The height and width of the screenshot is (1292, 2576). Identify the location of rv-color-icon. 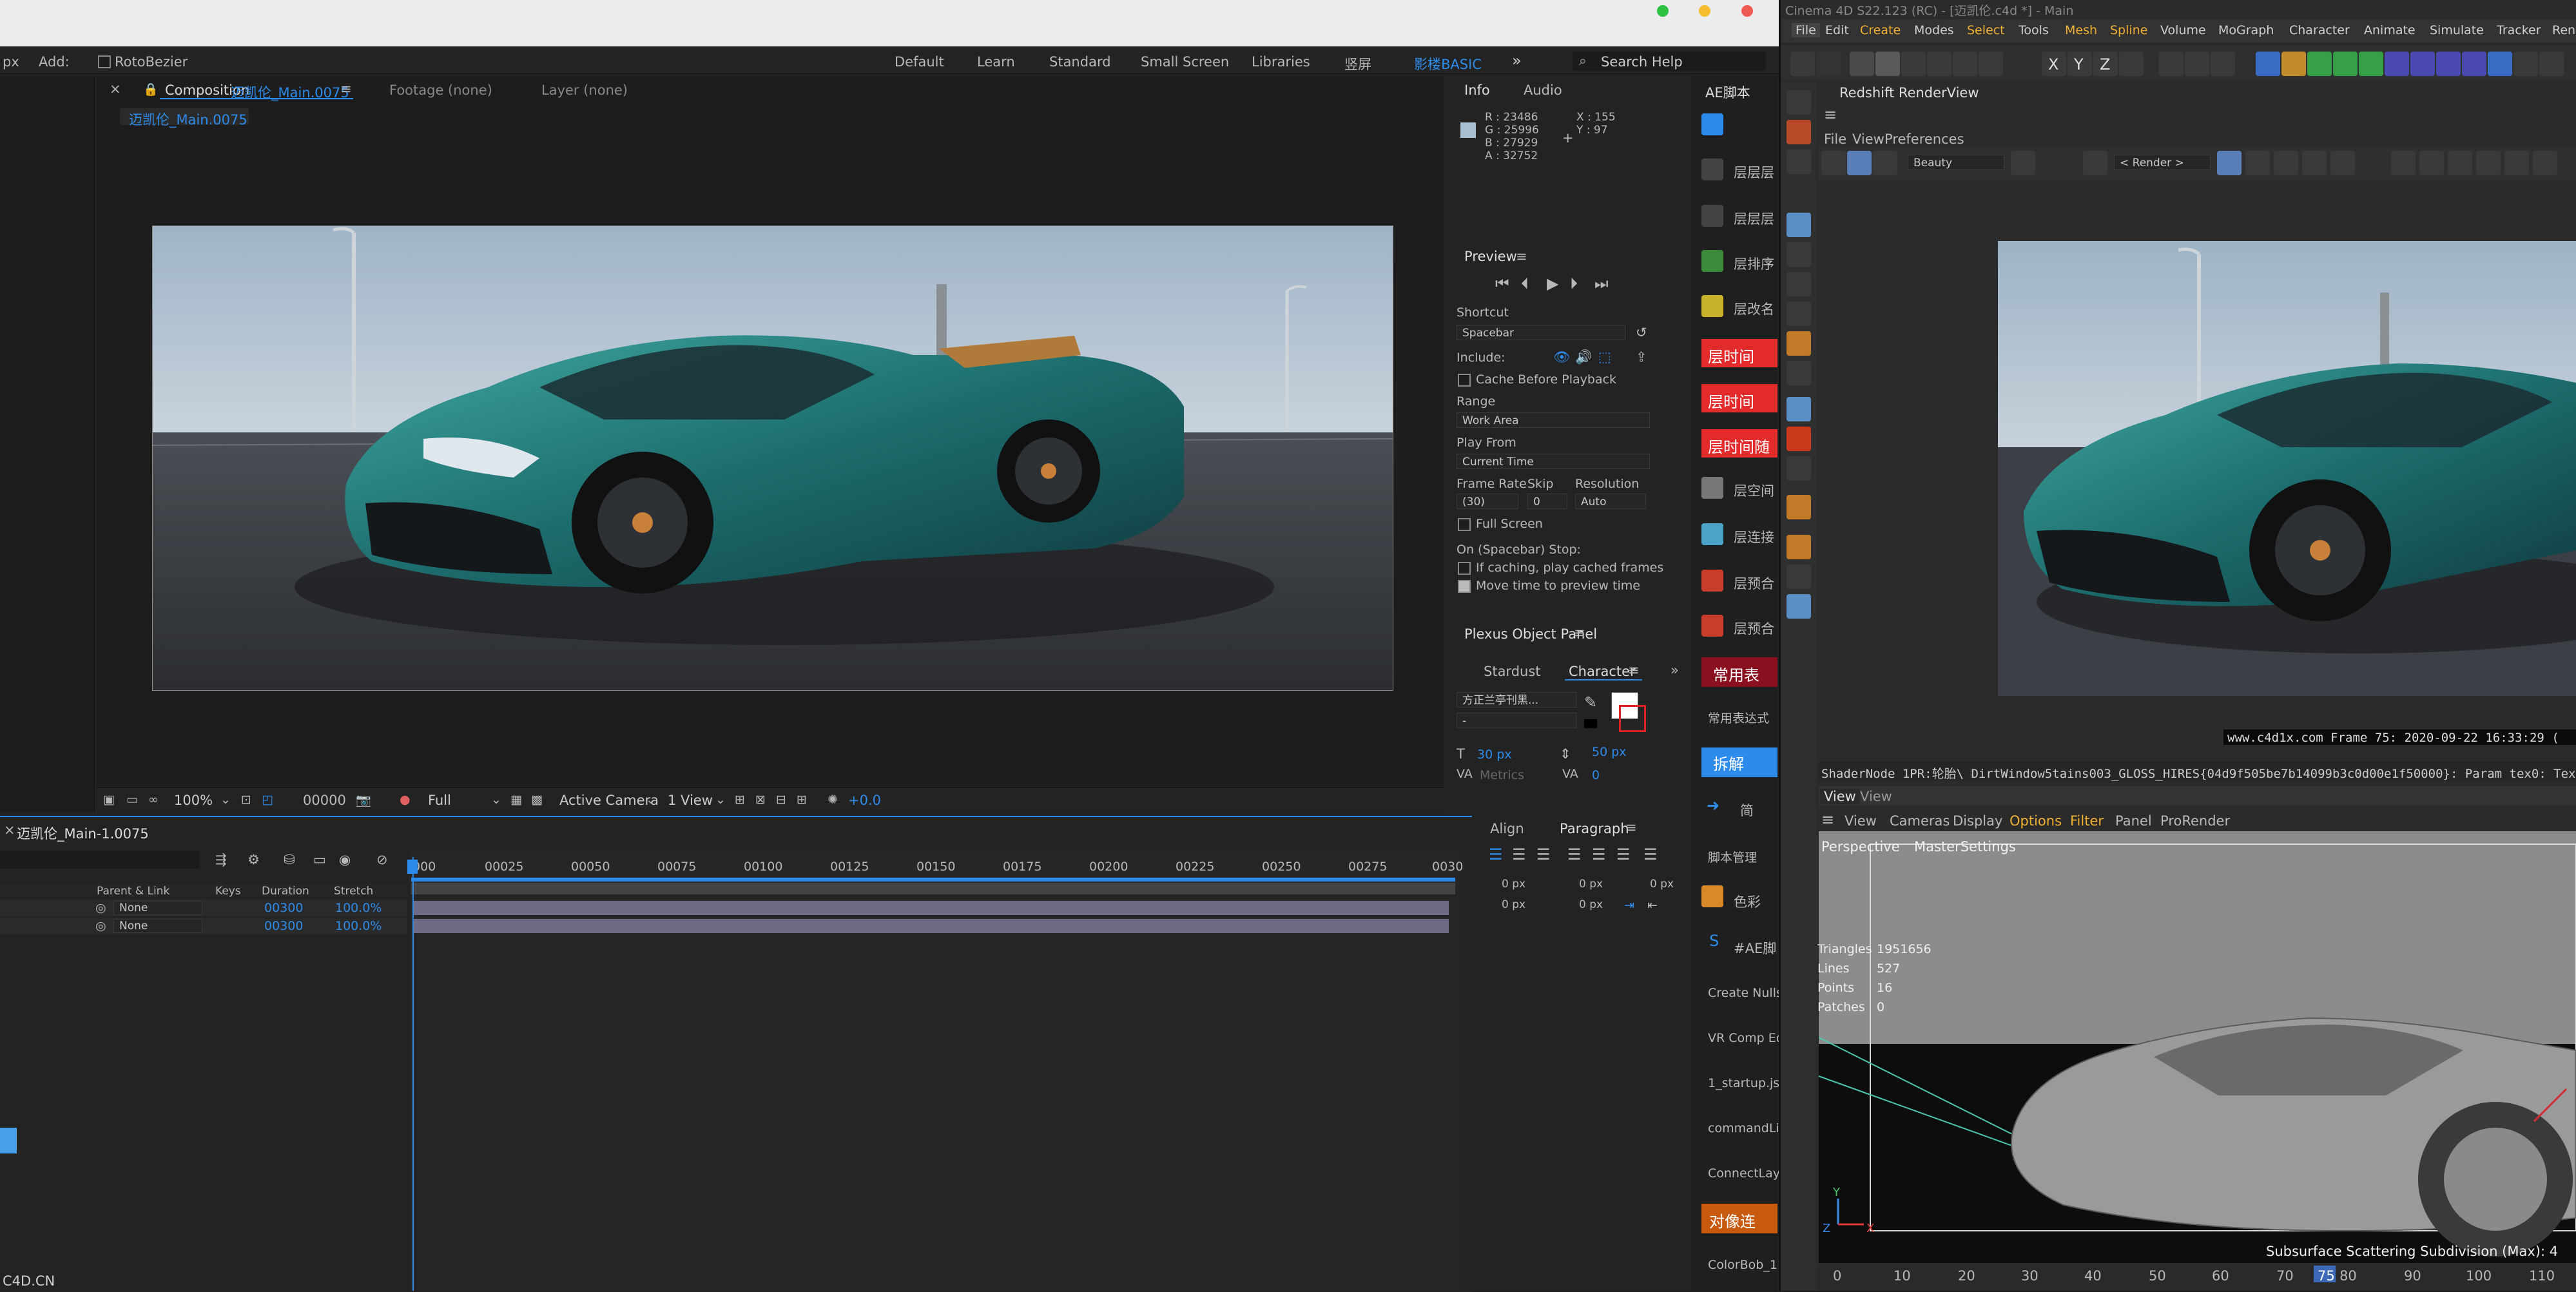
(2023, 163).